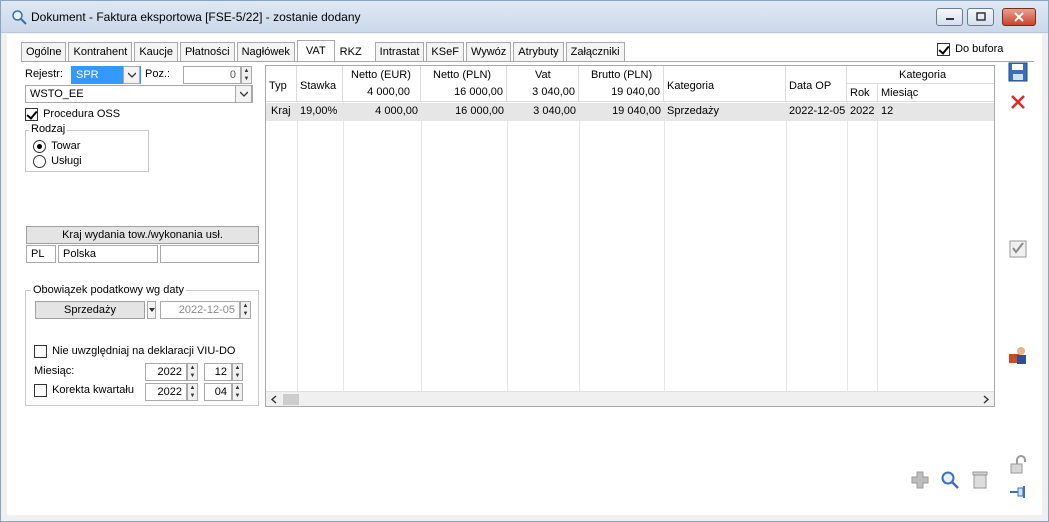 The height and width of the screenshot is (522, 1049). What do you see at coordinates (979, 49) in the screenshot?
I see `do-bufora-label: Do bufora` at bounding box center [979, 49].